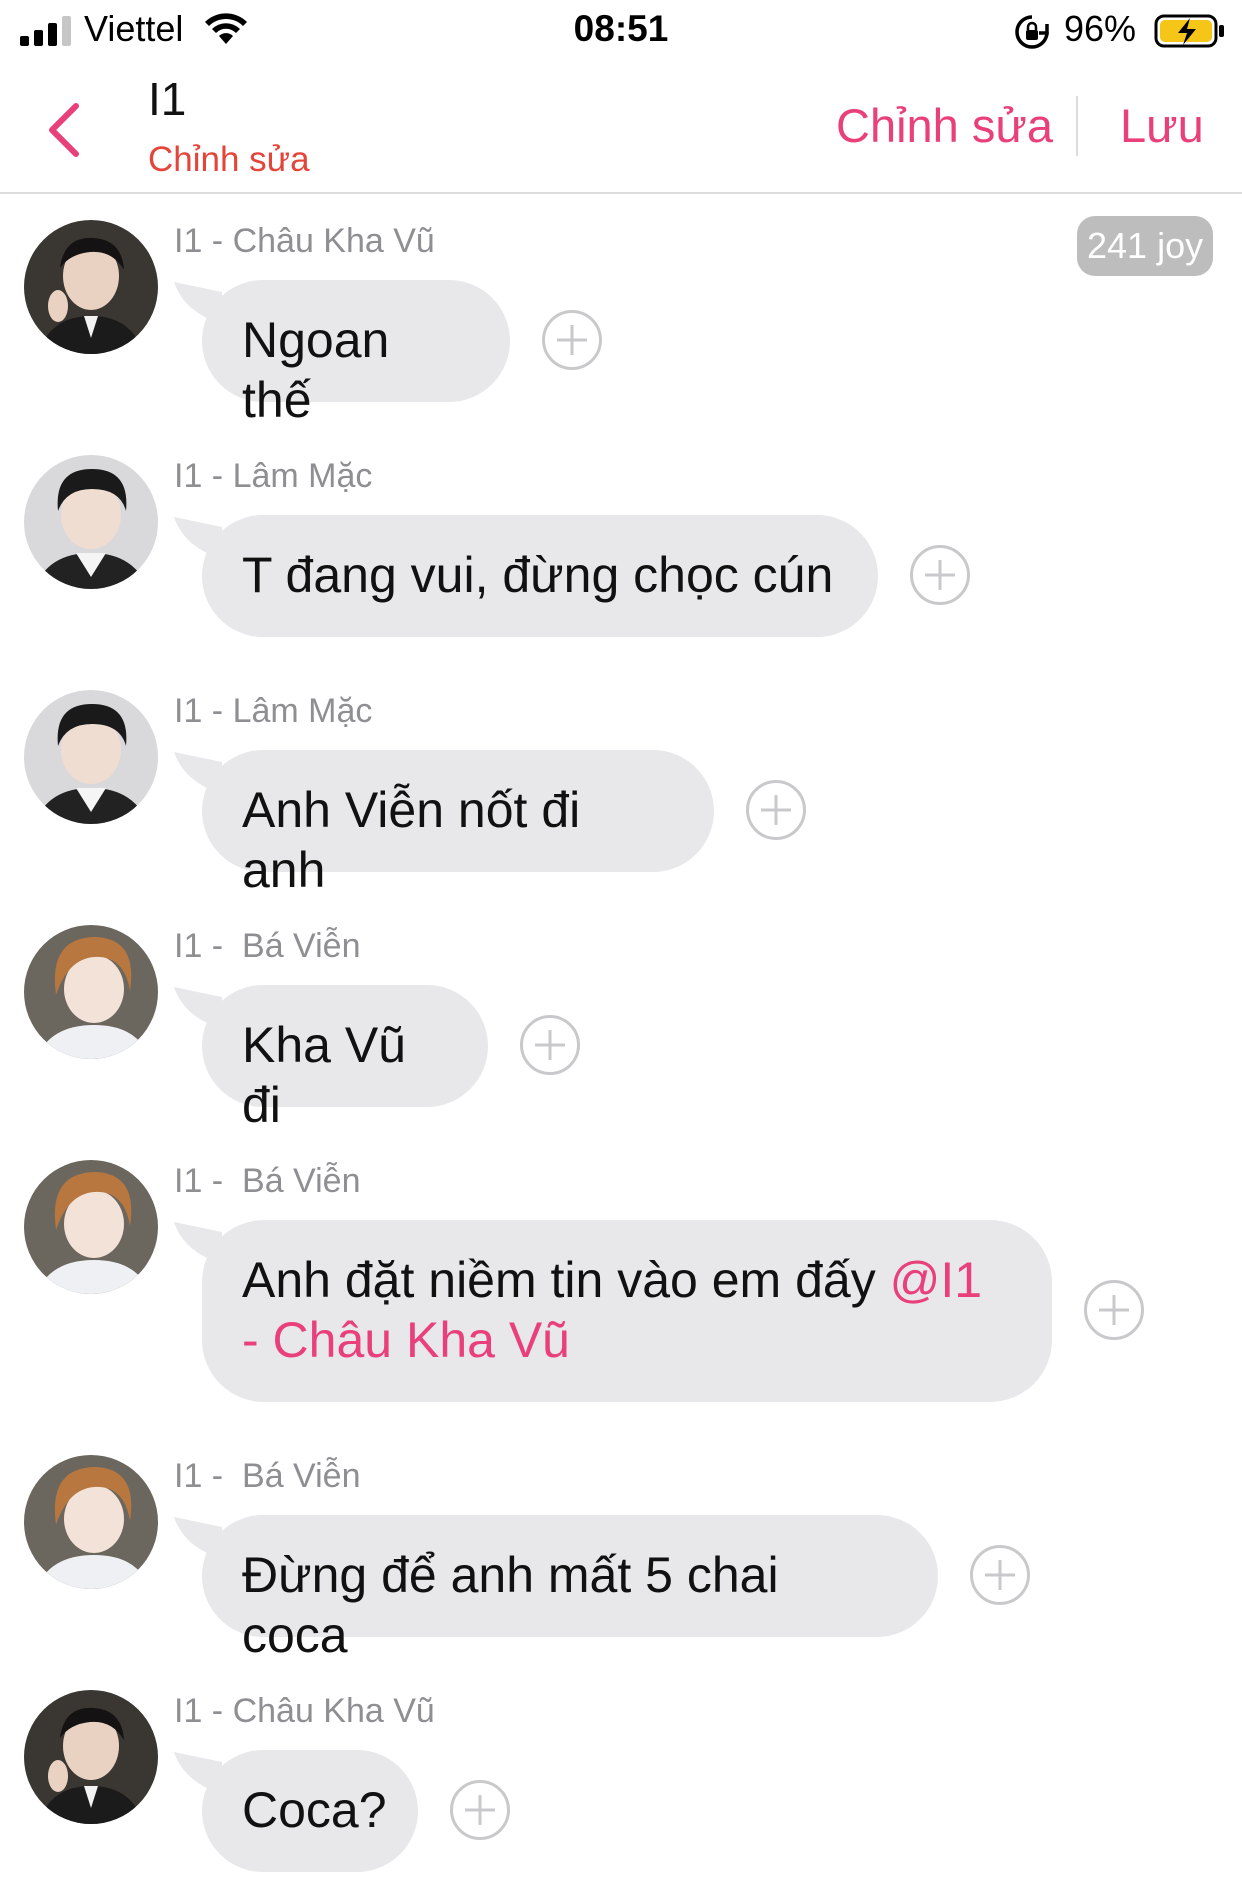 Image resolution: width=1242 pixels, height=1901 pixels. What do you see at coordinates (411, 840) in the screenshot?
I see `message-text: Anh Viễn nốt đi anh` at bounding box center [411, 840].